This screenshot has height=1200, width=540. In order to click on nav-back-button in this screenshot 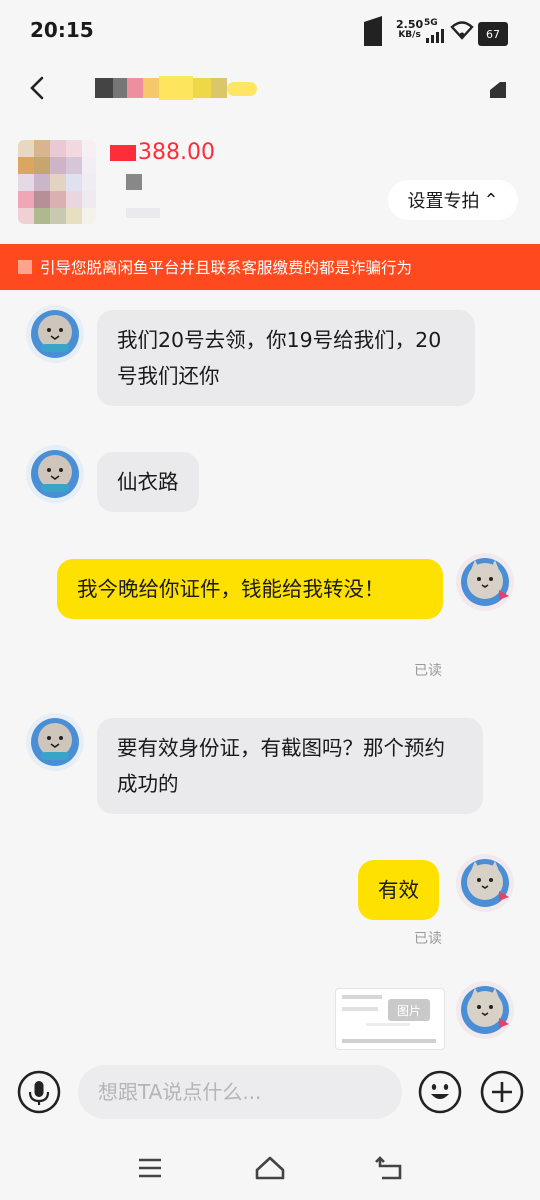, I will do `click(390, 1168)`.